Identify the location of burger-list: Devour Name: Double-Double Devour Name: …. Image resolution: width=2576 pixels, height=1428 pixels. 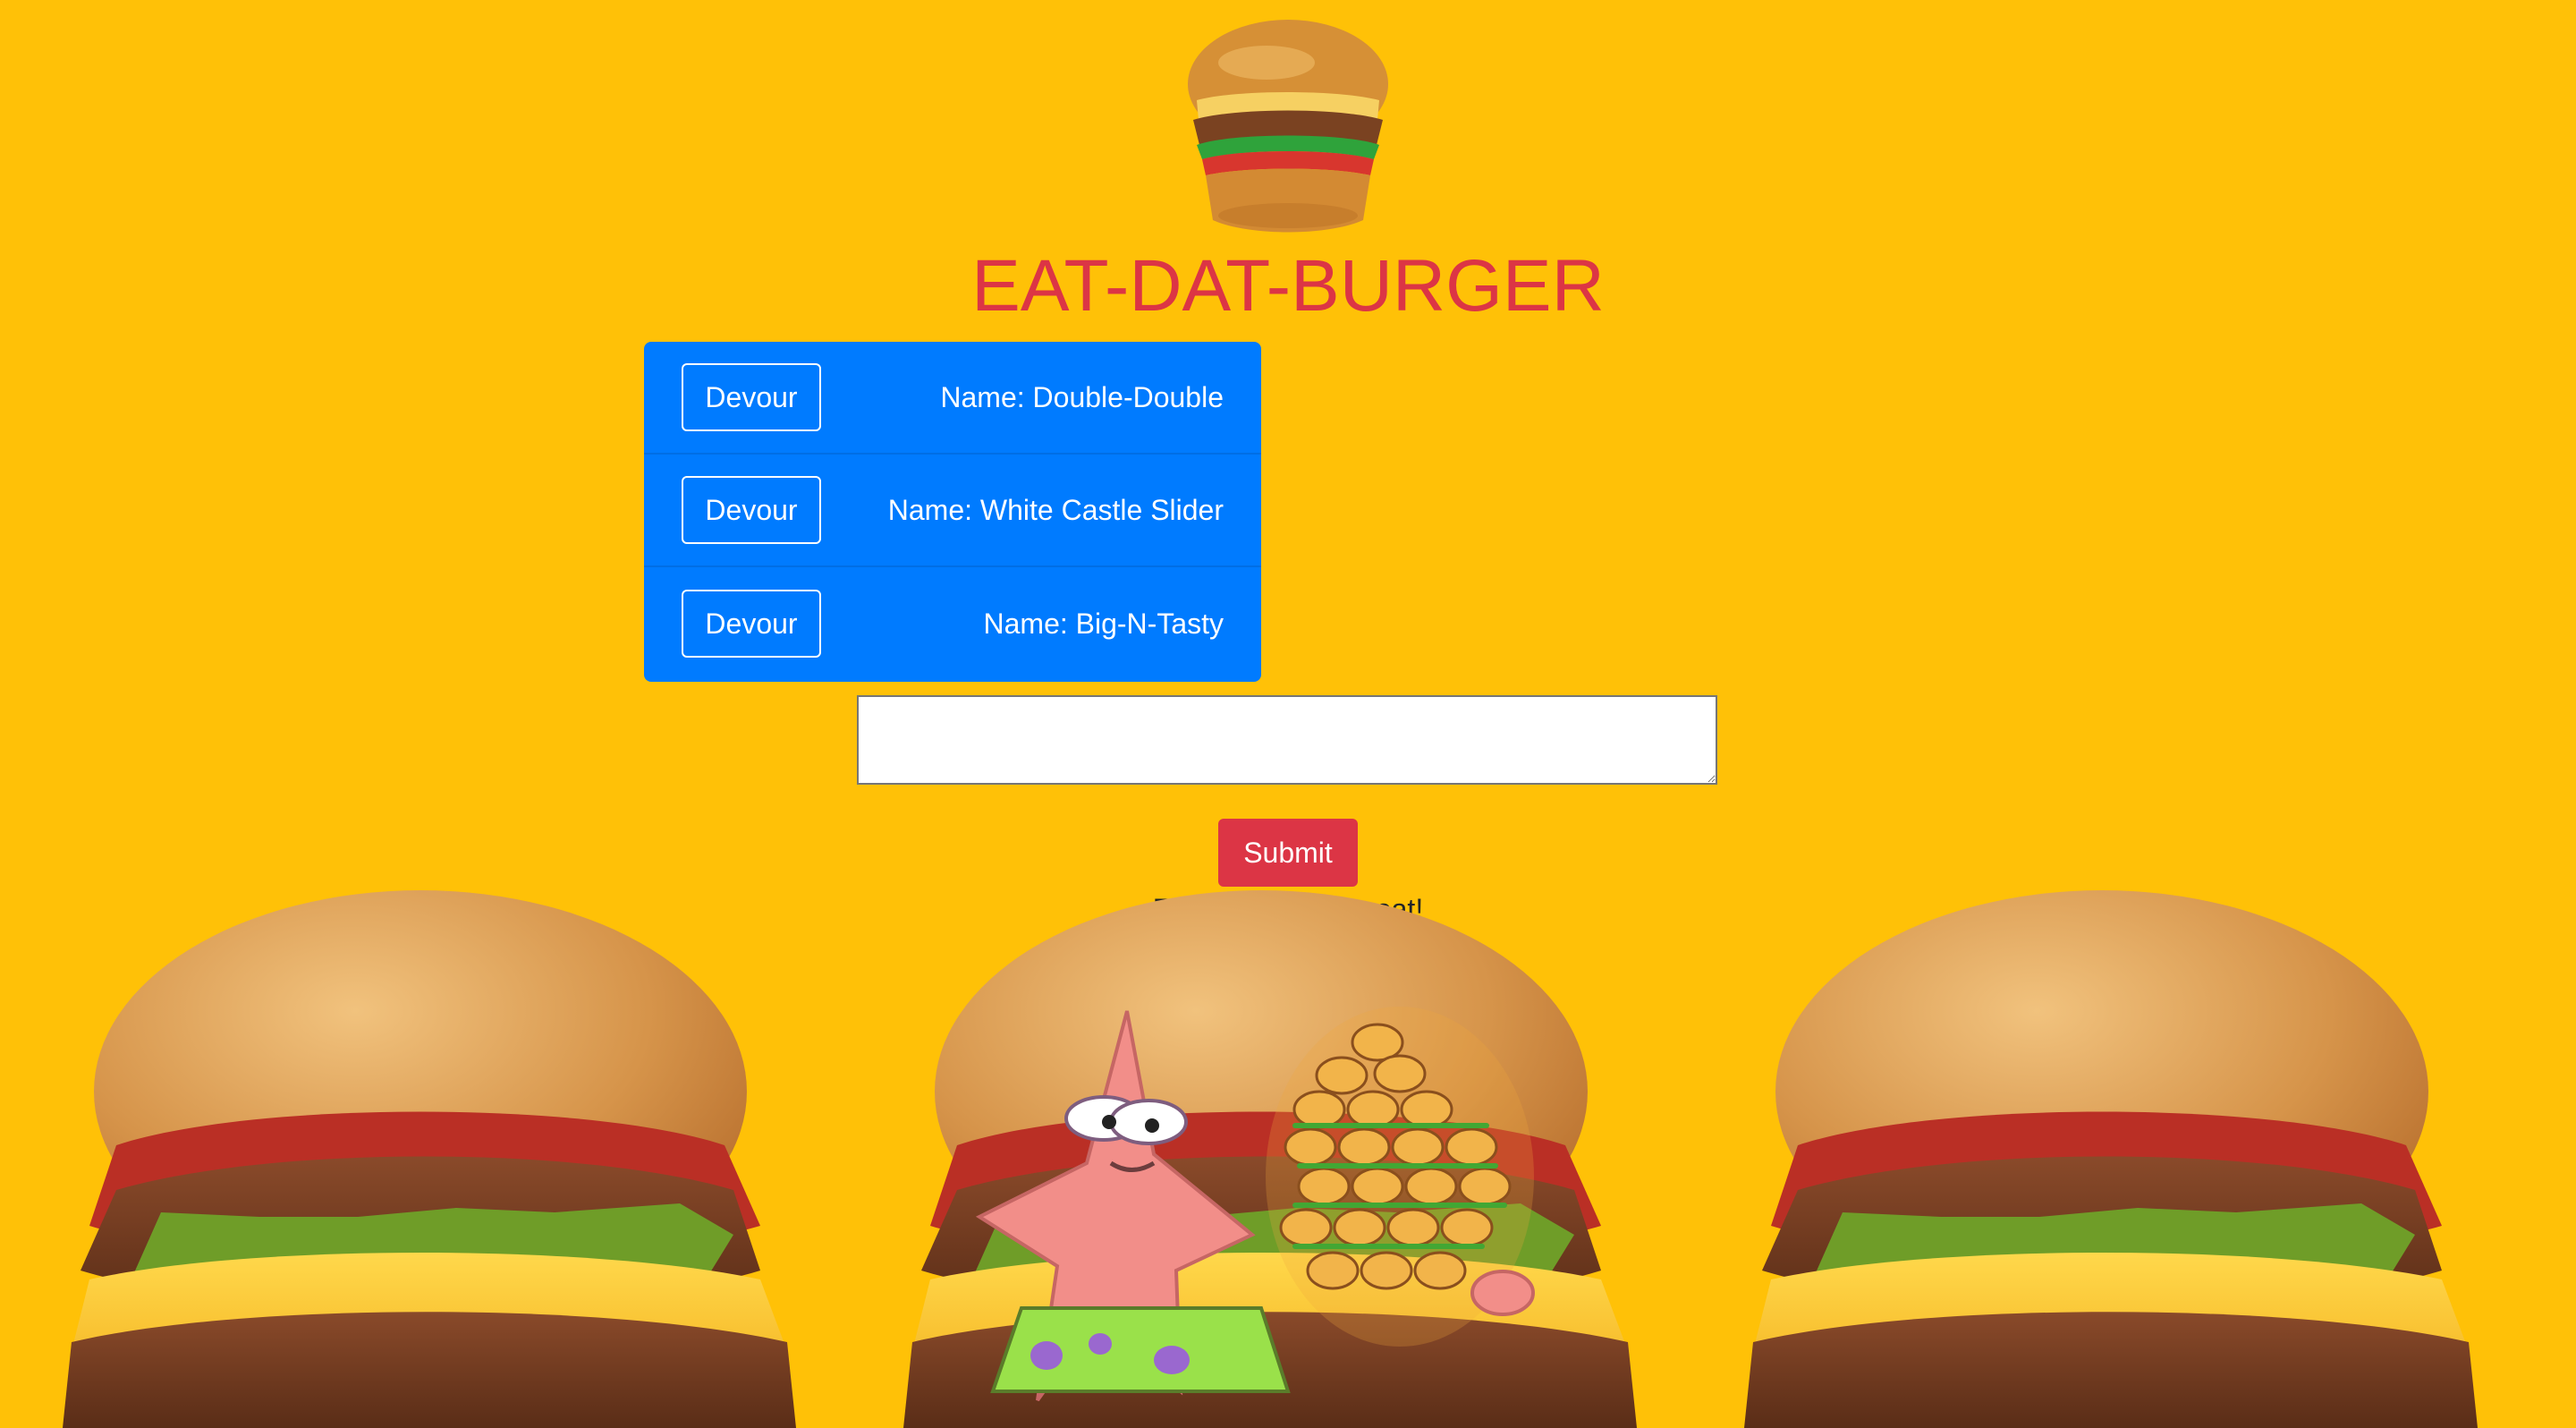
(952, 512).